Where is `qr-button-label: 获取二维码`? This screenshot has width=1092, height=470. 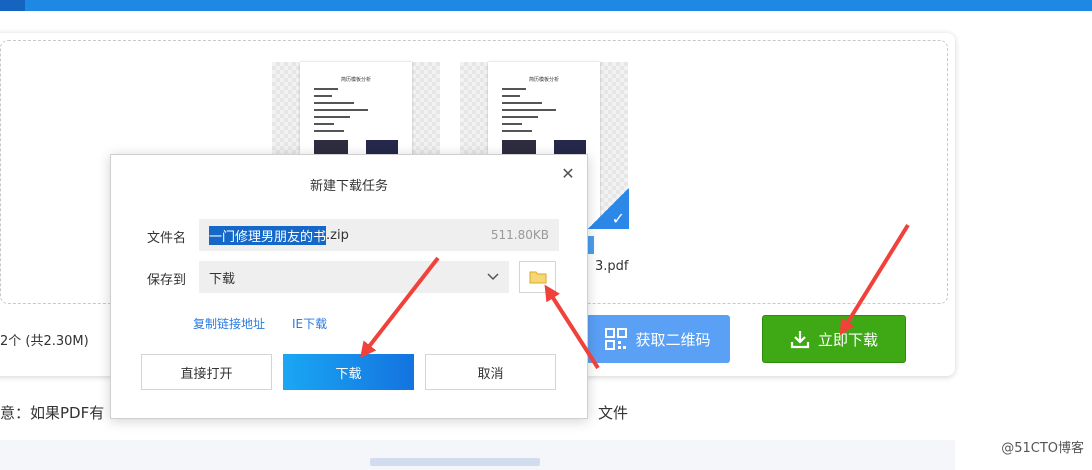 qr-button-label: 获取二维码 is located at coordinates (673, 339).